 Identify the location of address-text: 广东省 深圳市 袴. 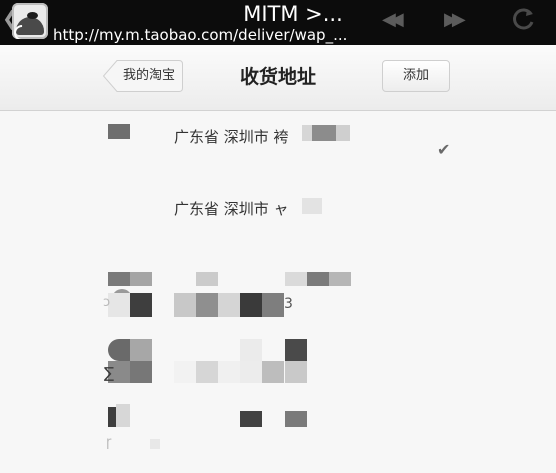
(231, 137).